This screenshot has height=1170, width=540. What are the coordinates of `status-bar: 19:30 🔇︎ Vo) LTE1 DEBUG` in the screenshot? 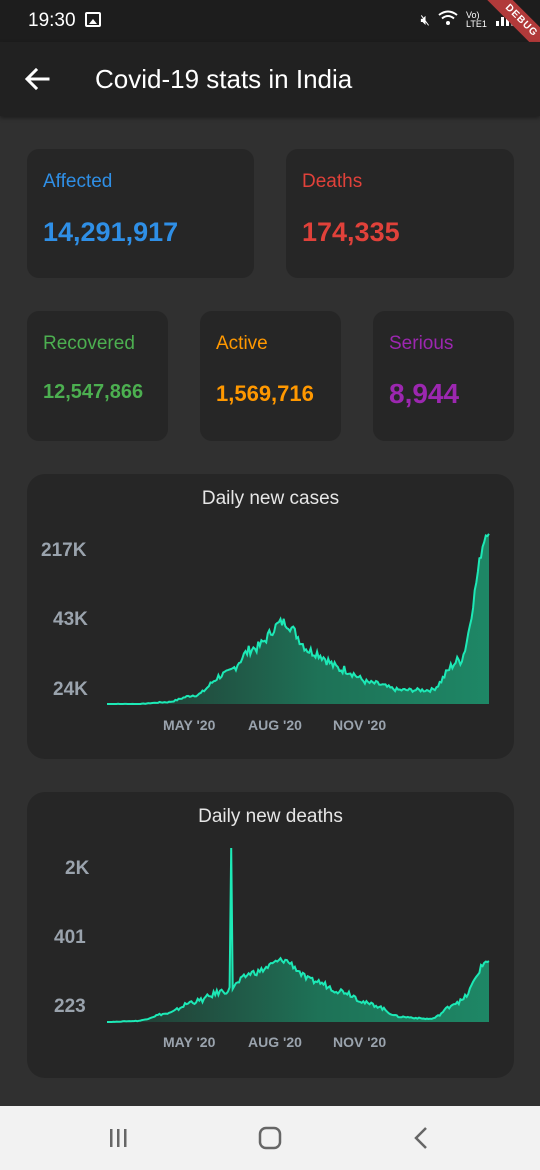 It's located at (270, 33).